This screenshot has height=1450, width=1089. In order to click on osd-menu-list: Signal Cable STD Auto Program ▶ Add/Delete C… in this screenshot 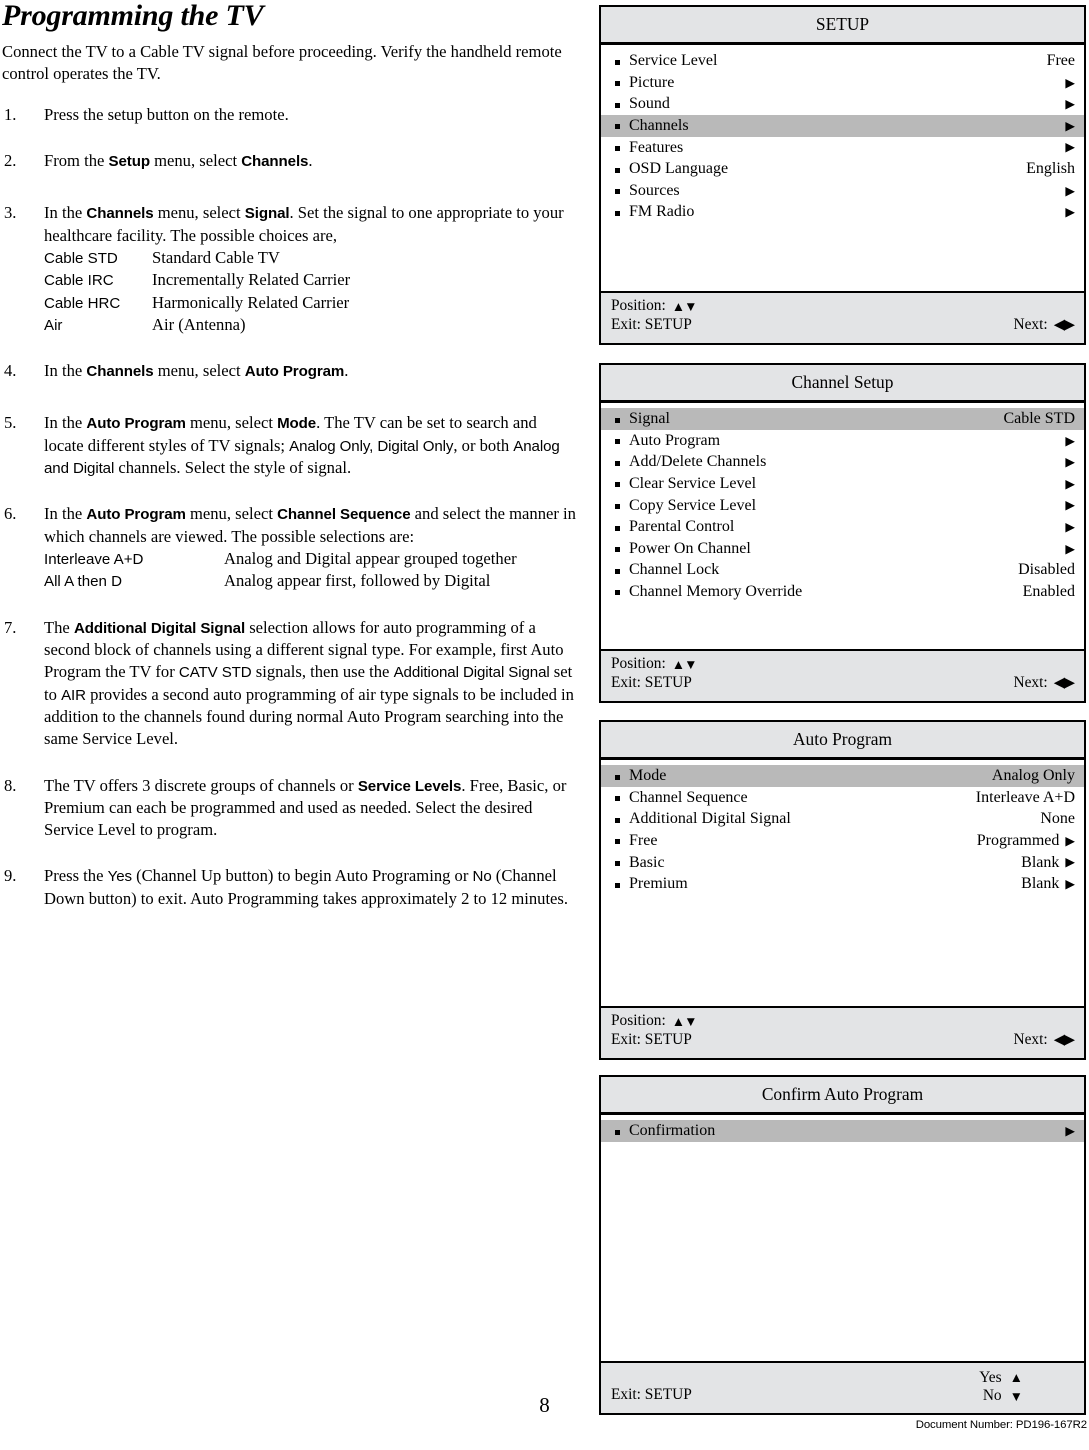, I will do `click(842, 526)`.